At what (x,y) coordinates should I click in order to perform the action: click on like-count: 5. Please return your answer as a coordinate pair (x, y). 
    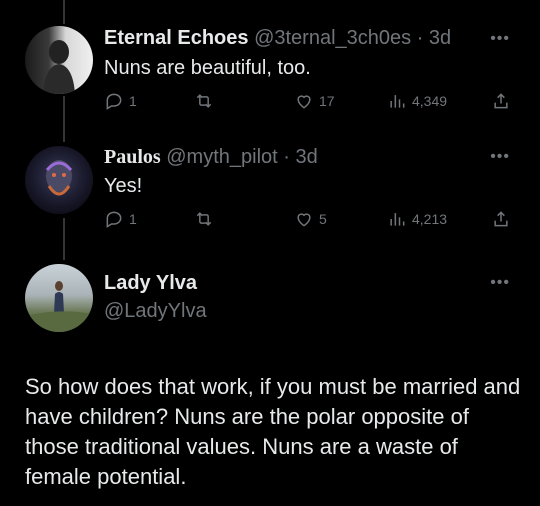
    Looking at the image, I should click on (323, 219).